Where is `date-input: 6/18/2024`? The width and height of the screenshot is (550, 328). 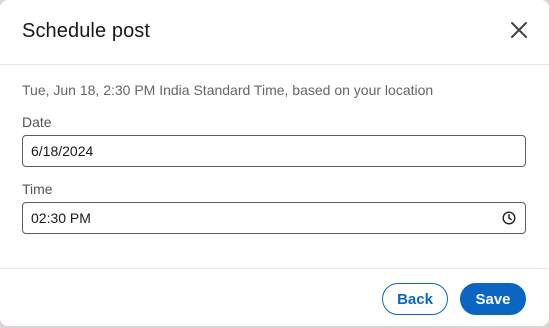 date-input: 6/18/2024 is located at coordinates (274, 151).